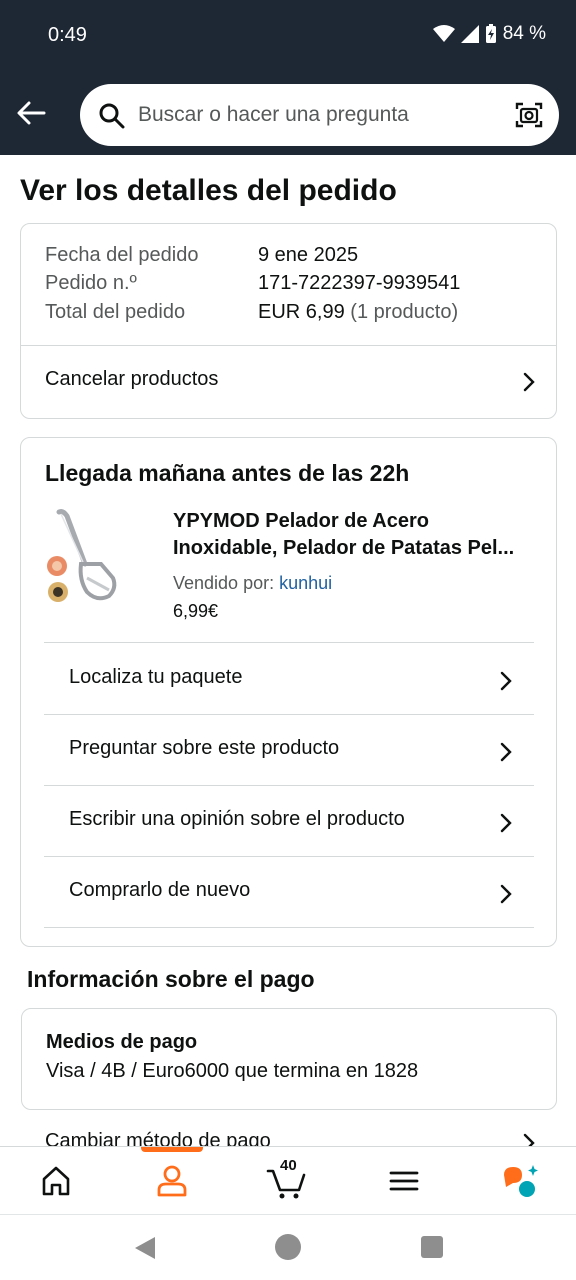 The width and height of the screenshot is (576, 1280). What do you see at coordinates (172, 1181) in the screenshot?
I see `account-icon` at bounding box center [172, 1181].